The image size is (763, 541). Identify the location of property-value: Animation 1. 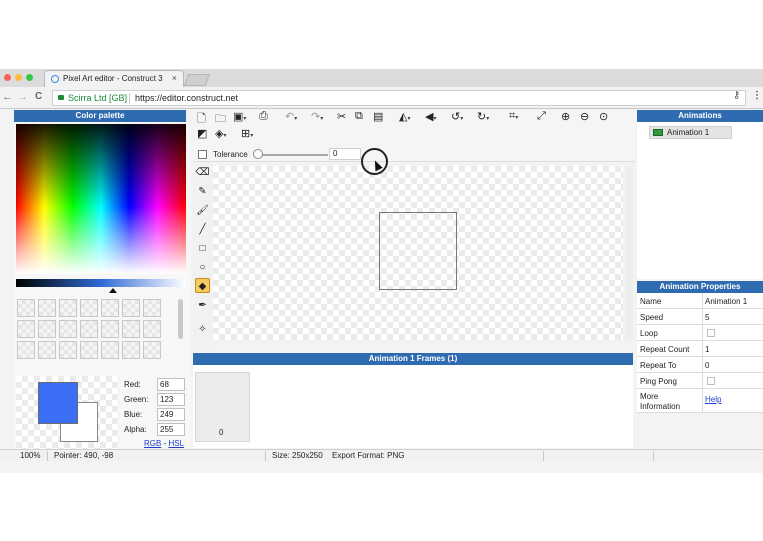
(726, 301).